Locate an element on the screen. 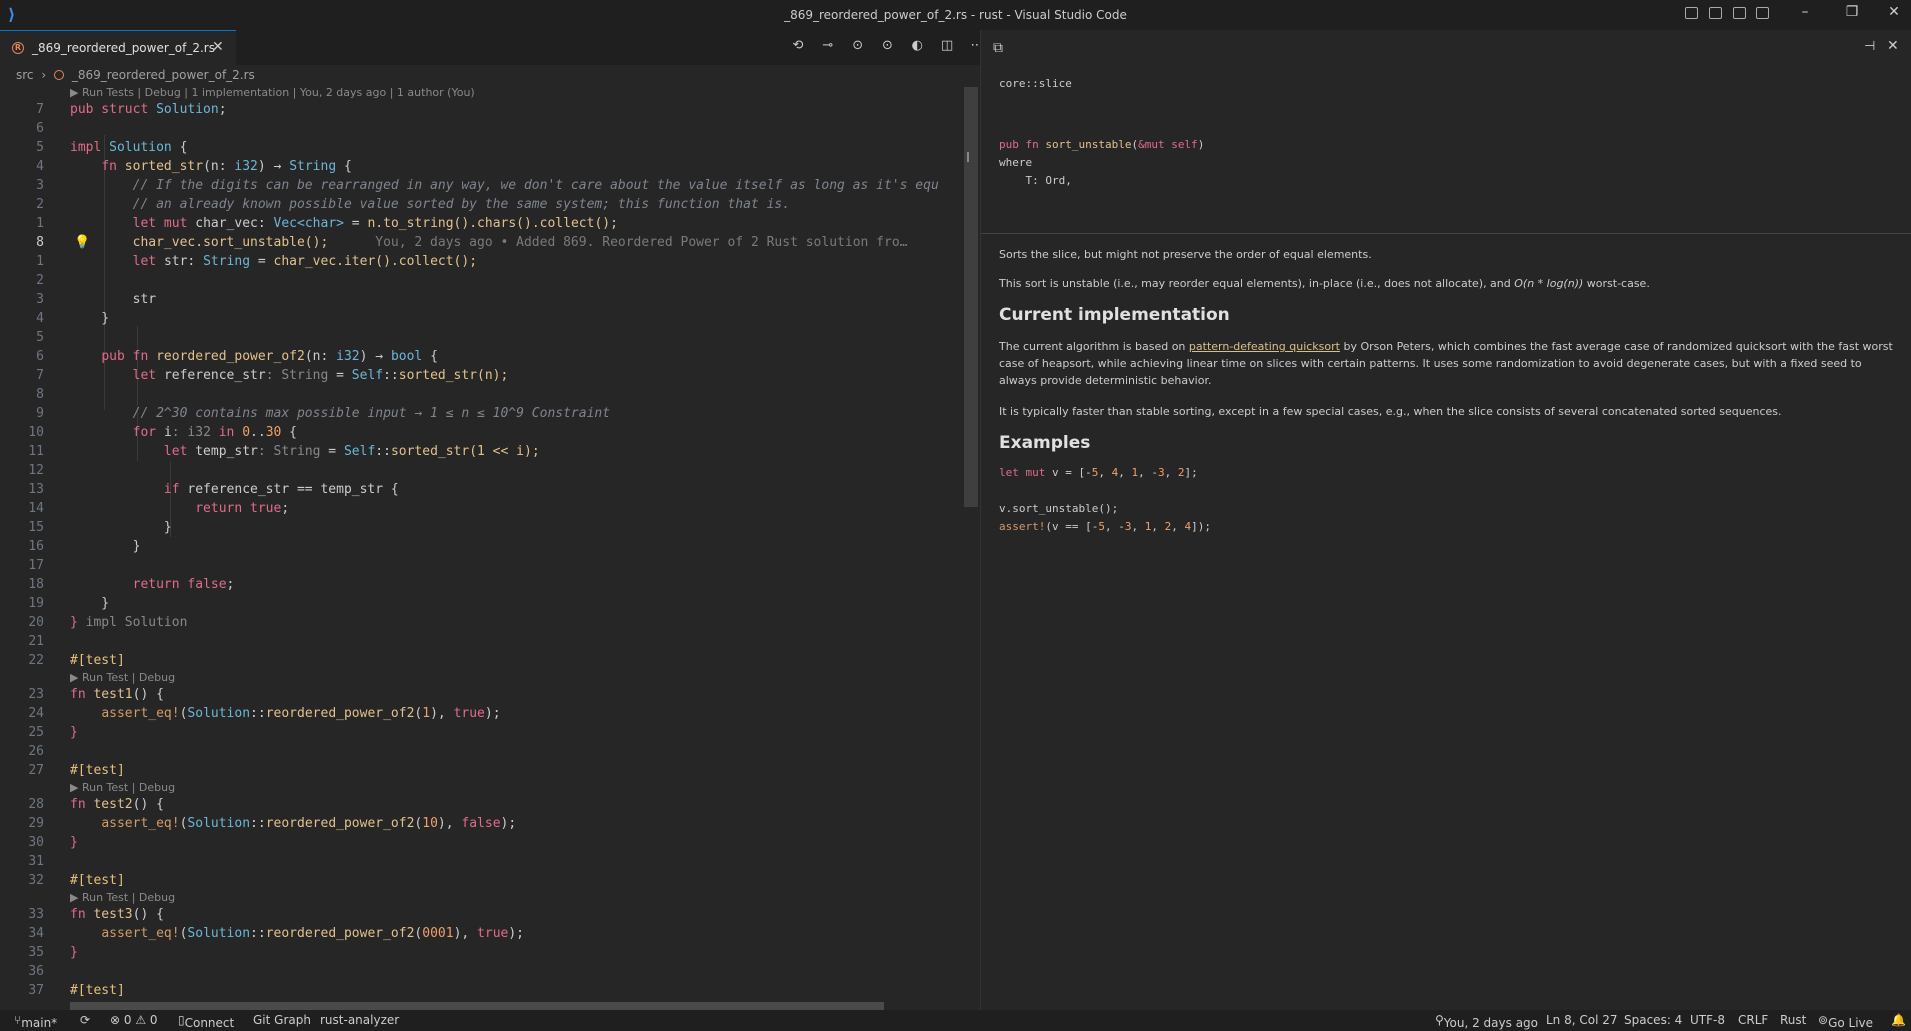 Image resolution: width=1911 pixels, height=1031 pixels. code-line: 25} is located at coordinates (53, 732).